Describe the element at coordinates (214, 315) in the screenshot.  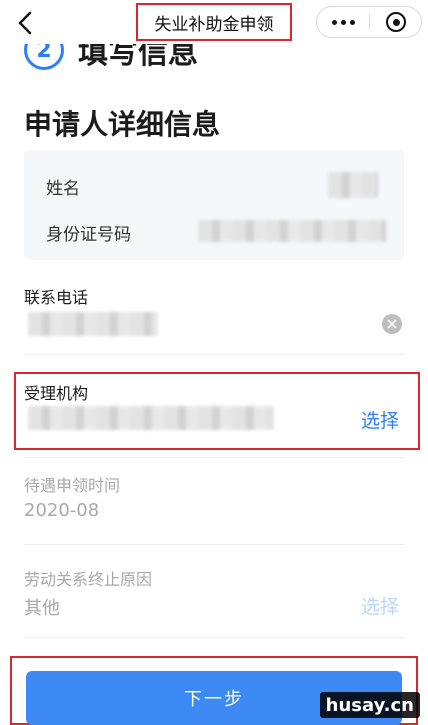
I see `phone-field: 联系电话` at that location.